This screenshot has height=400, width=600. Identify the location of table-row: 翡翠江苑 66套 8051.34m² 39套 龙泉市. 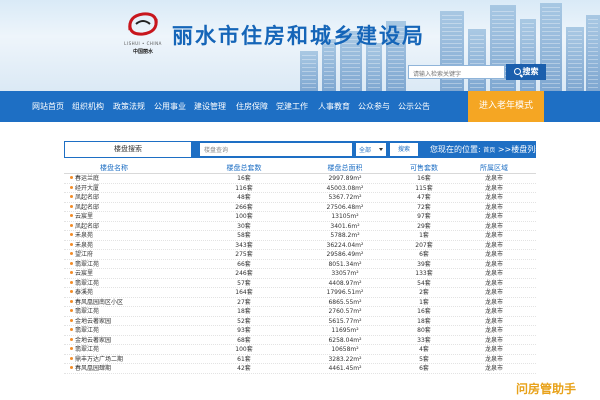
(300, 264).